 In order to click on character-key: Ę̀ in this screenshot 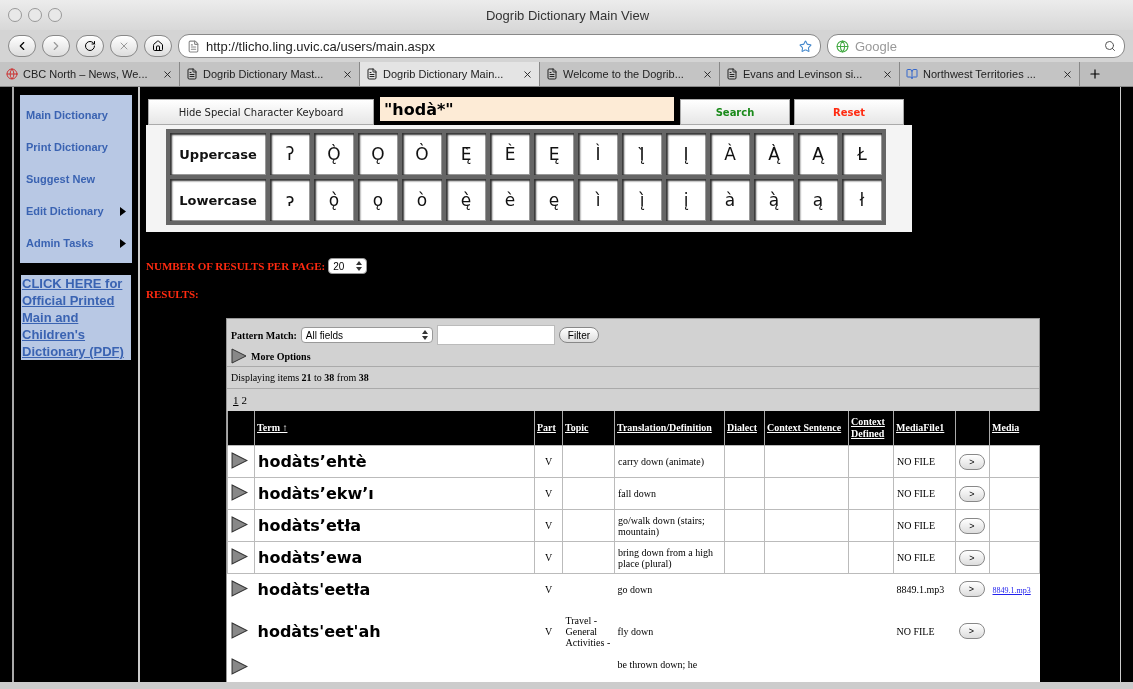, I will do `click(466, 154)`.